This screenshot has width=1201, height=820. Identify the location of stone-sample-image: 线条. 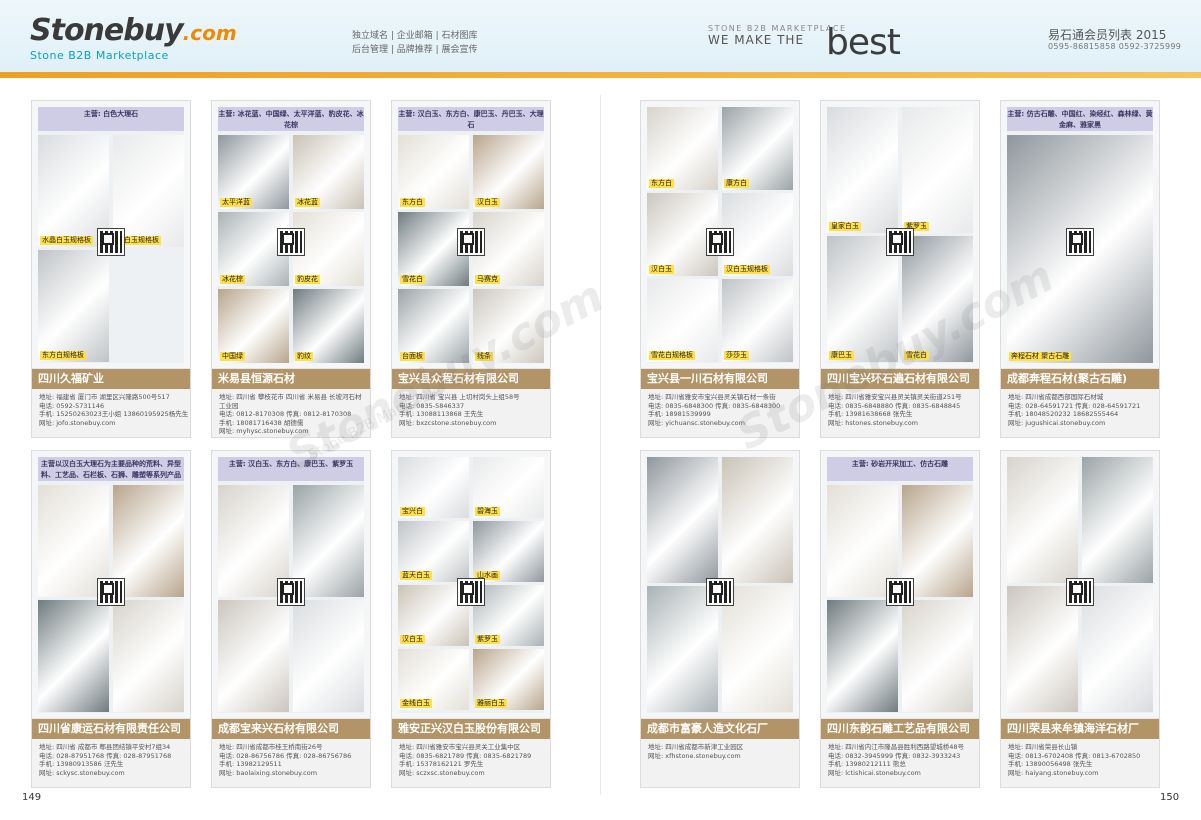
(508, 326).